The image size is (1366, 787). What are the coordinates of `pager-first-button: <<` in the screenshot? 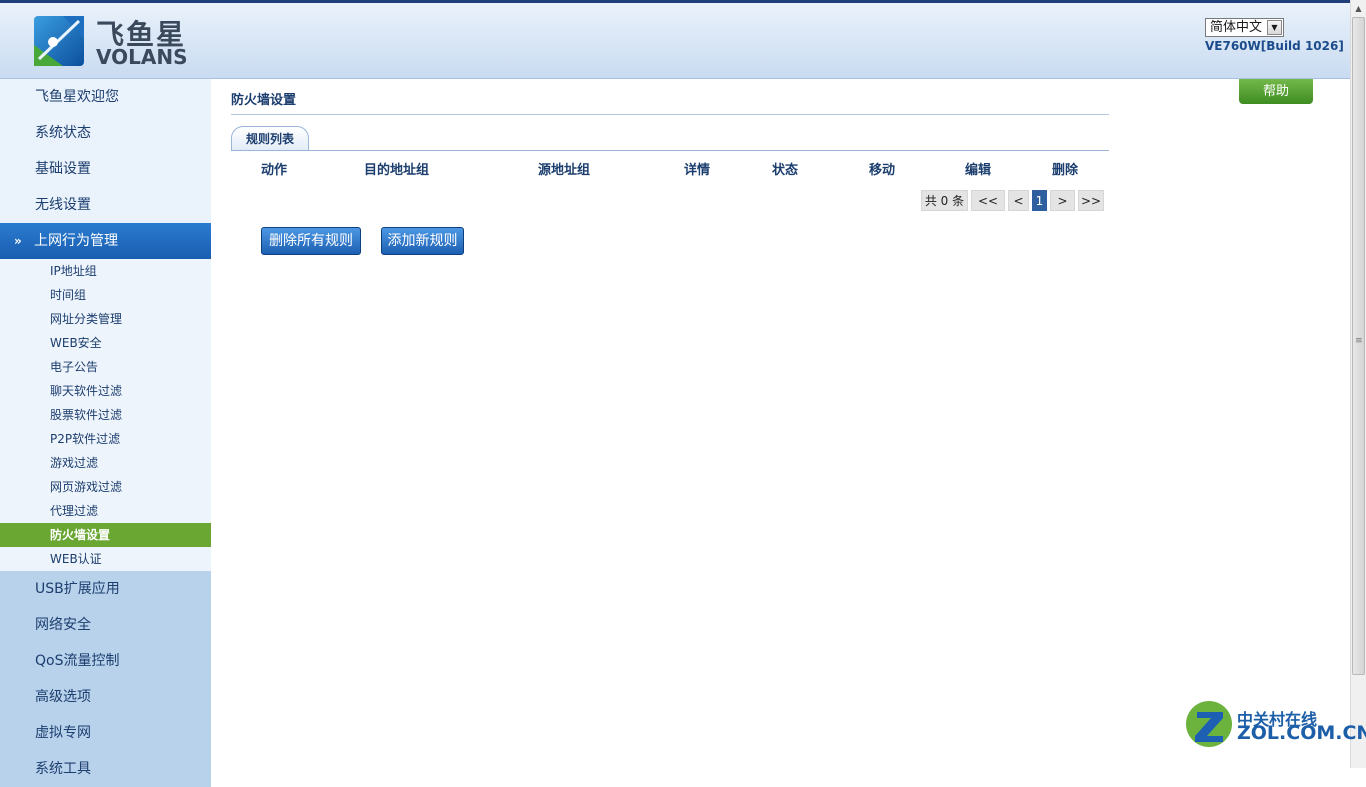 It's located at (988, 200).